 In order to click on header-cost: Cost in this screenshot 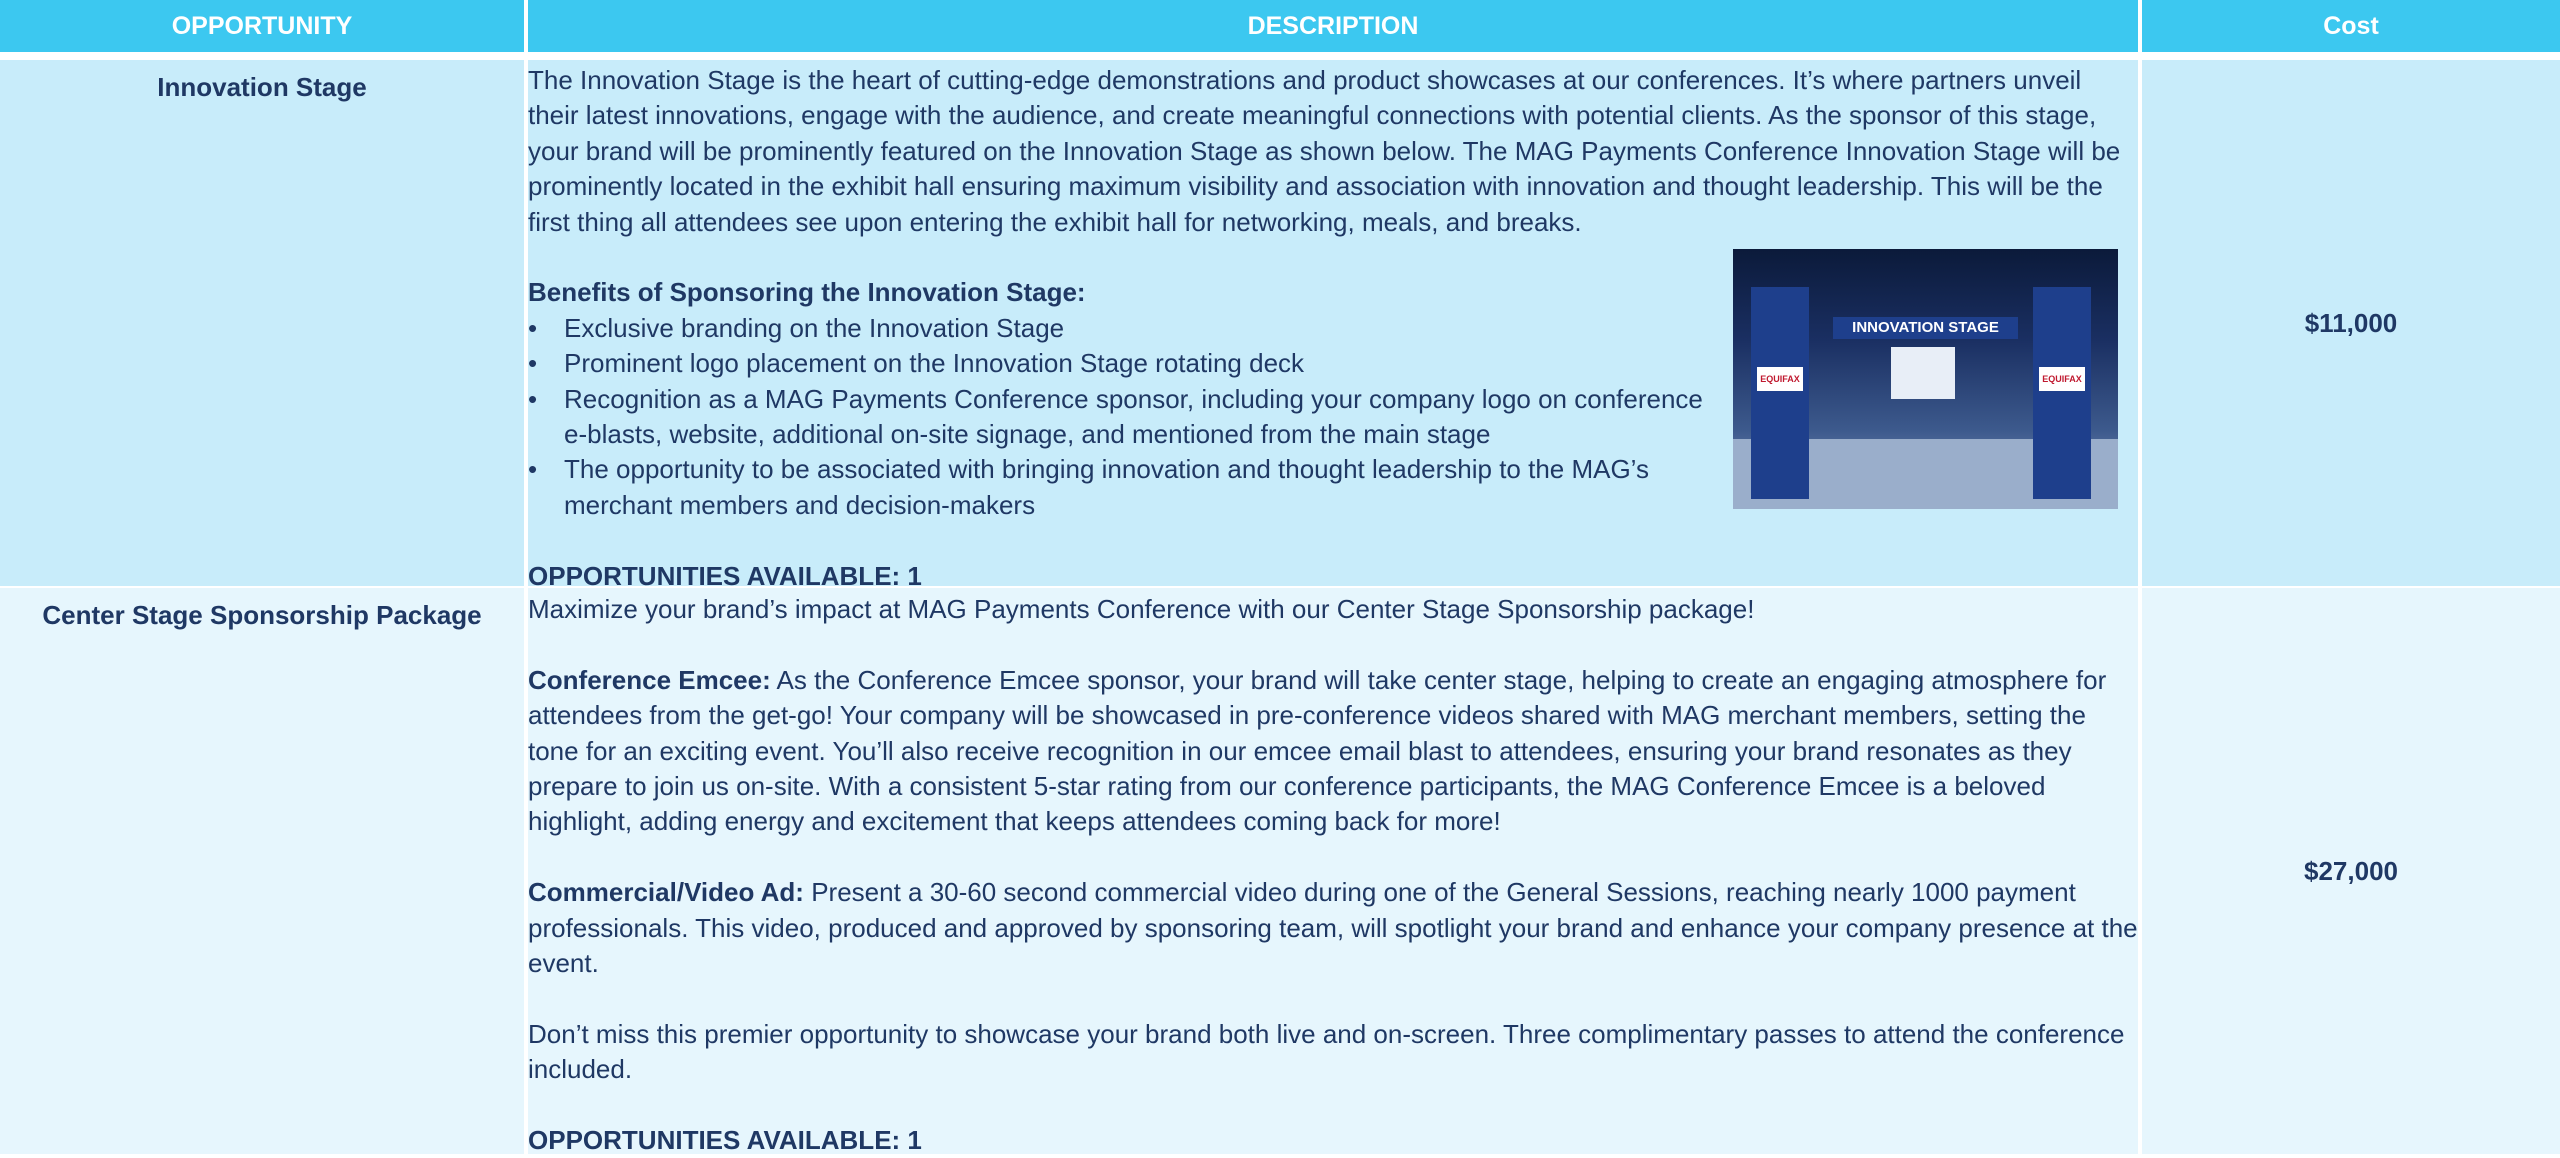, I will do `click(2351, 26)`.